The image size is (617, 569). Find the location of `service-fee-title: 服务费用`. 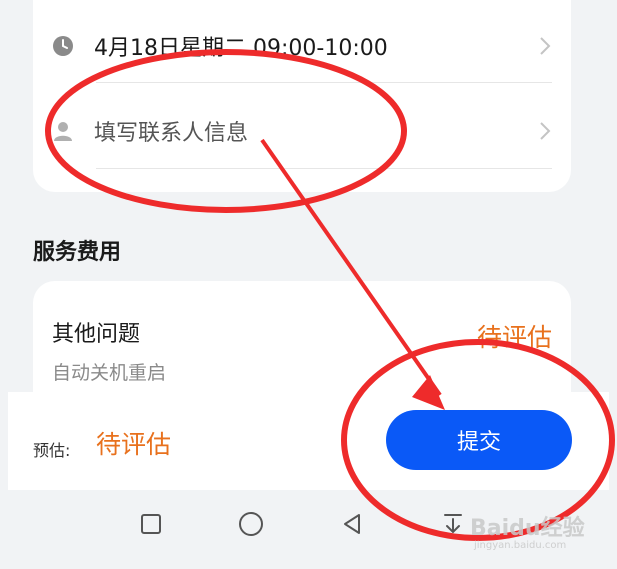

service-fee-title: 服务费用 is located at coordinates (77, 252).